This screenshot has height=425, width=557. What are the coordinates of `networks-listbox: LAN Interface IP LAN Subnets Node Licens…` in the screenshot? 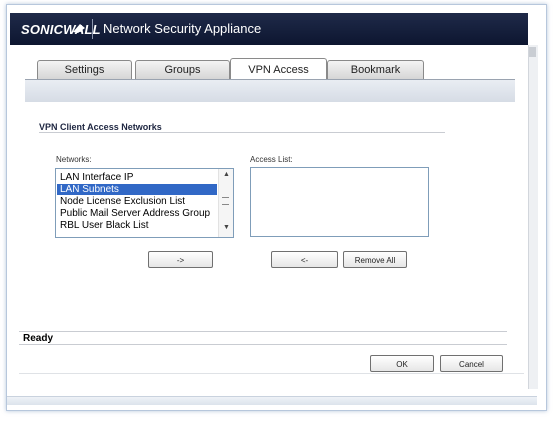 It's located at (144, 203).